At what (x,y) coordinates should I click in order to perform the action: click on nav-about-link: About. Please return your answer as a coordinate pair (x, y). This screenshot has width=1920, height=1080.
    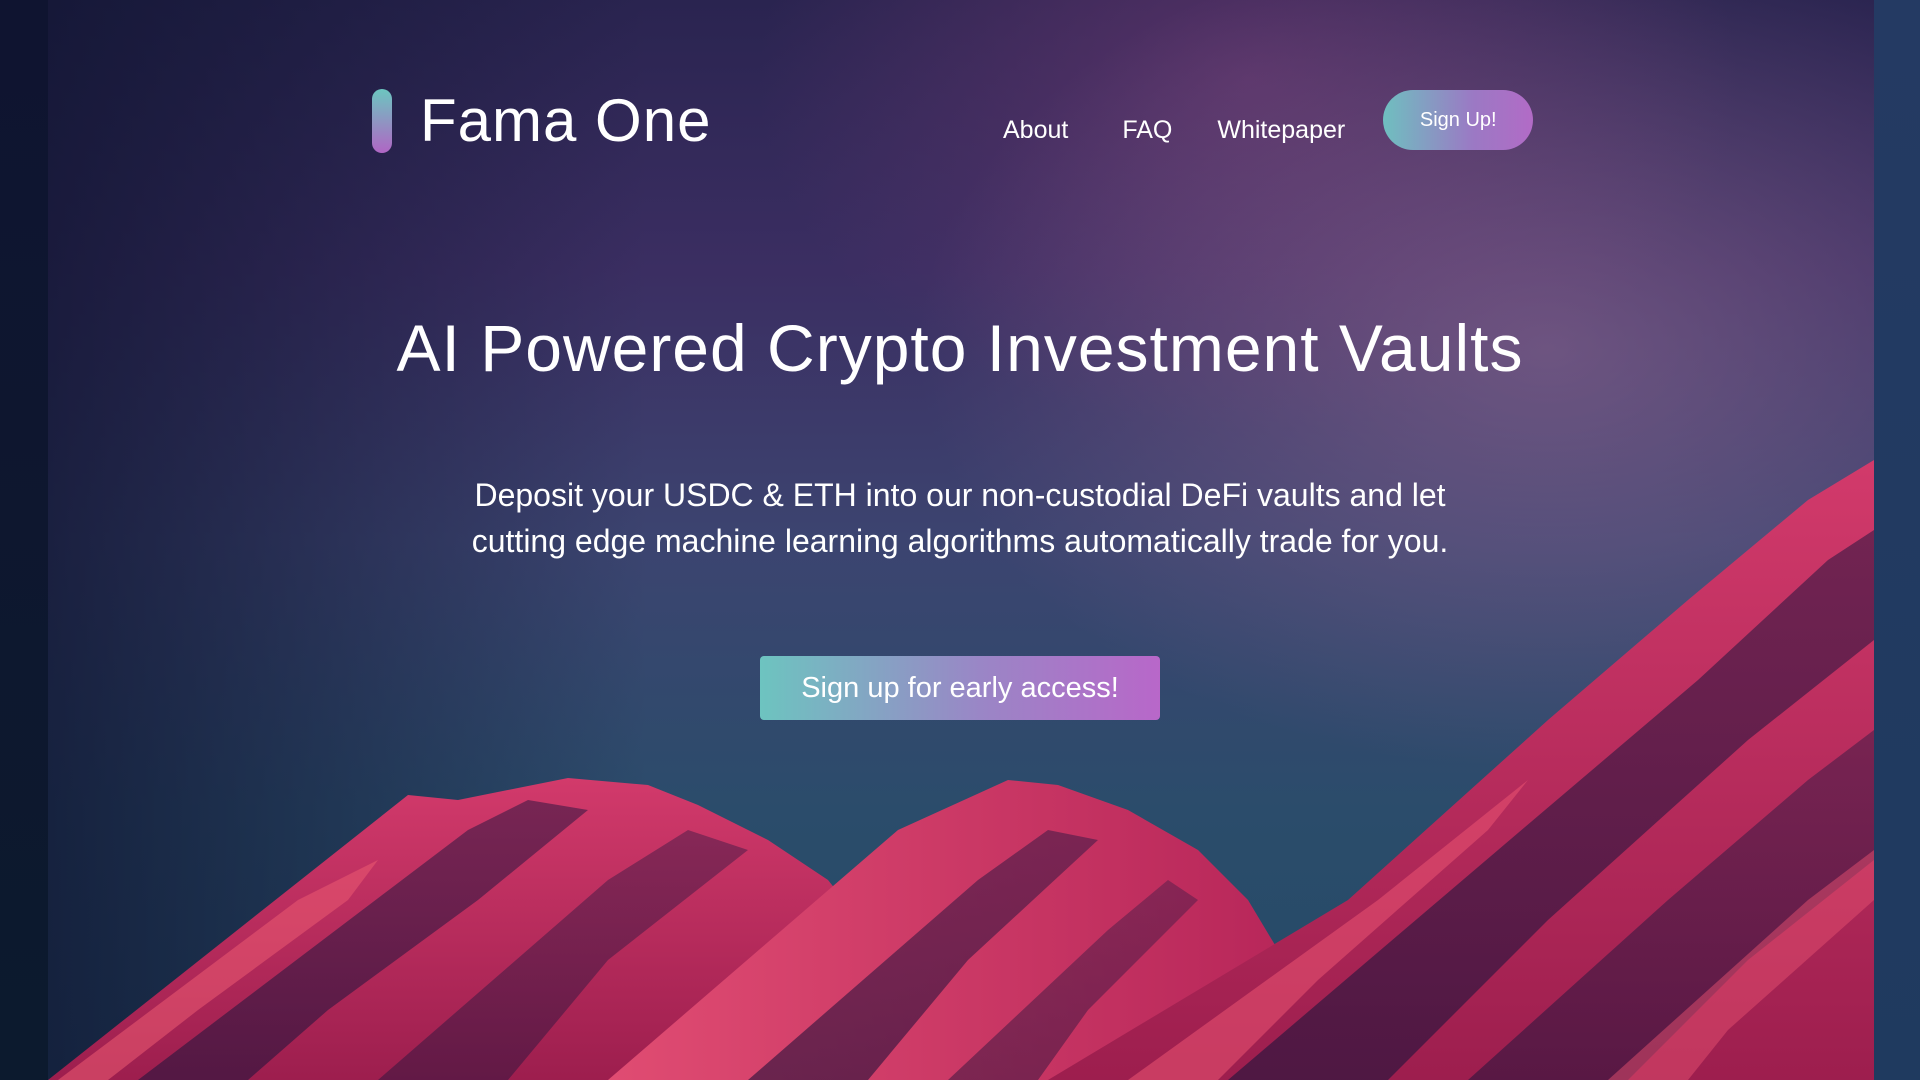
    Looking at the image, I should click on (1035, 120).